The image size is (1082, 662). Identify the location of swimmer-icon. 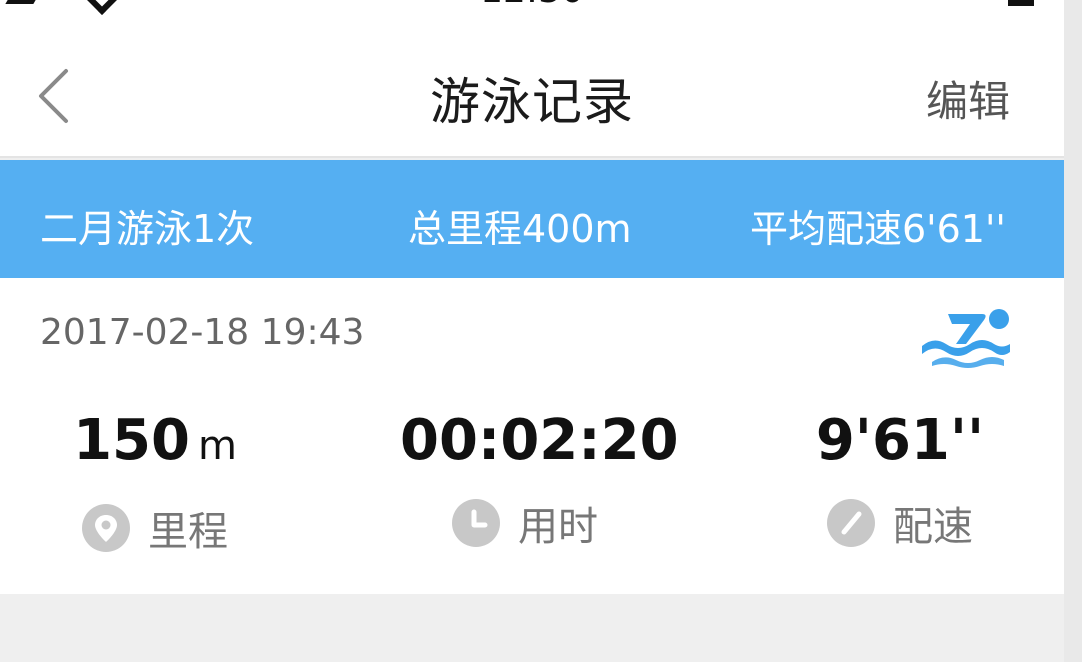
(966, 338).